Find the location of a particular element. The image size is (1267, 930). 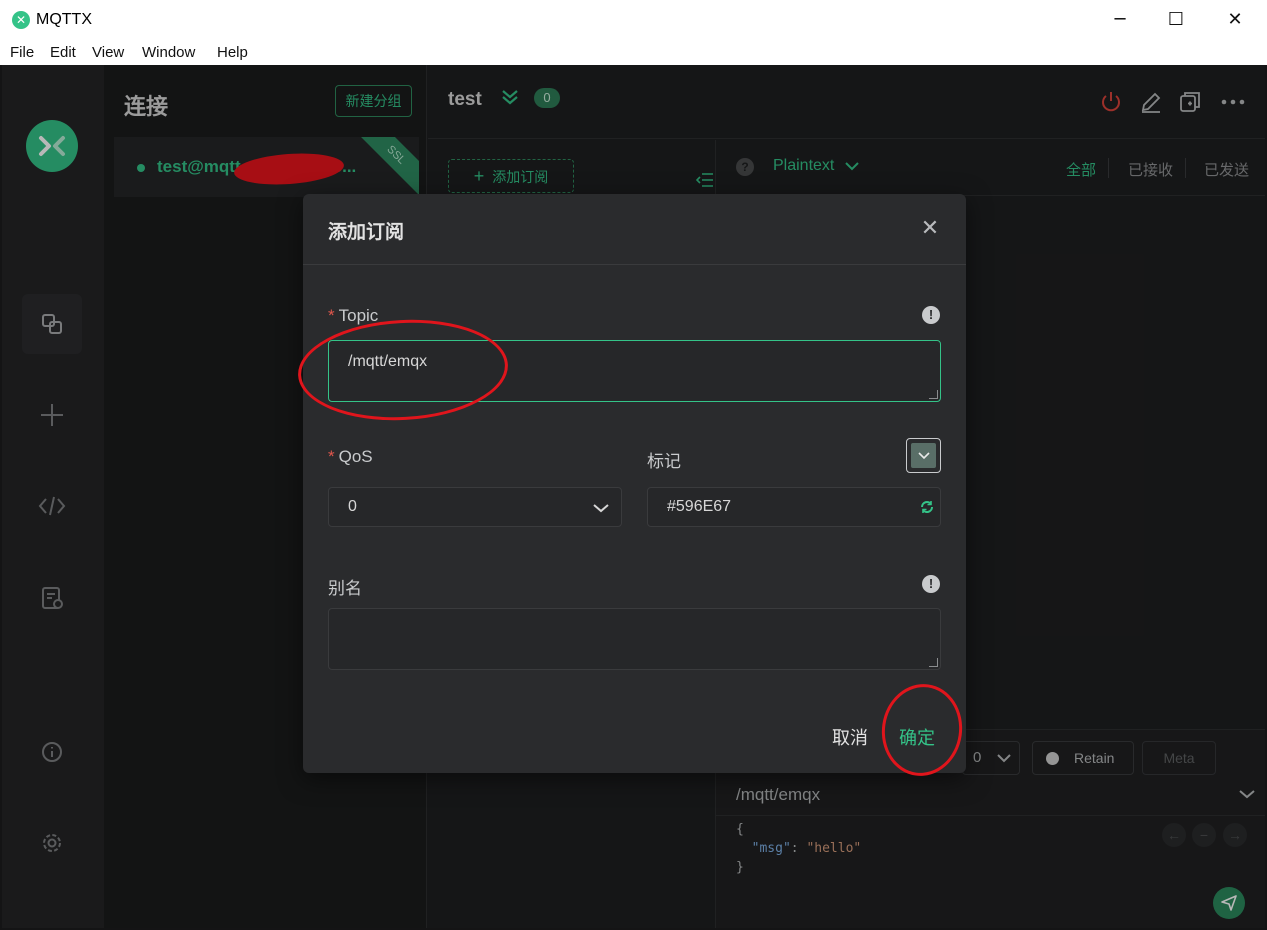

menu-view: View is located at coordinates (108, 52).